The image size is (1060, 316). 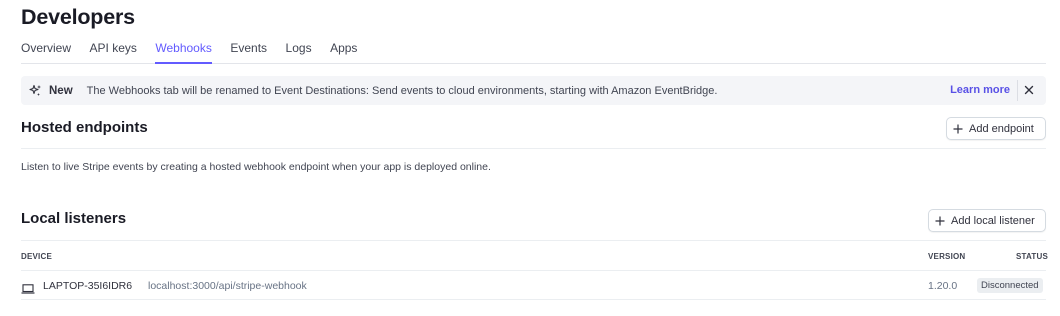 I want to click on add-endpoint-button: Add endpoint, so click(x=996, y=128).